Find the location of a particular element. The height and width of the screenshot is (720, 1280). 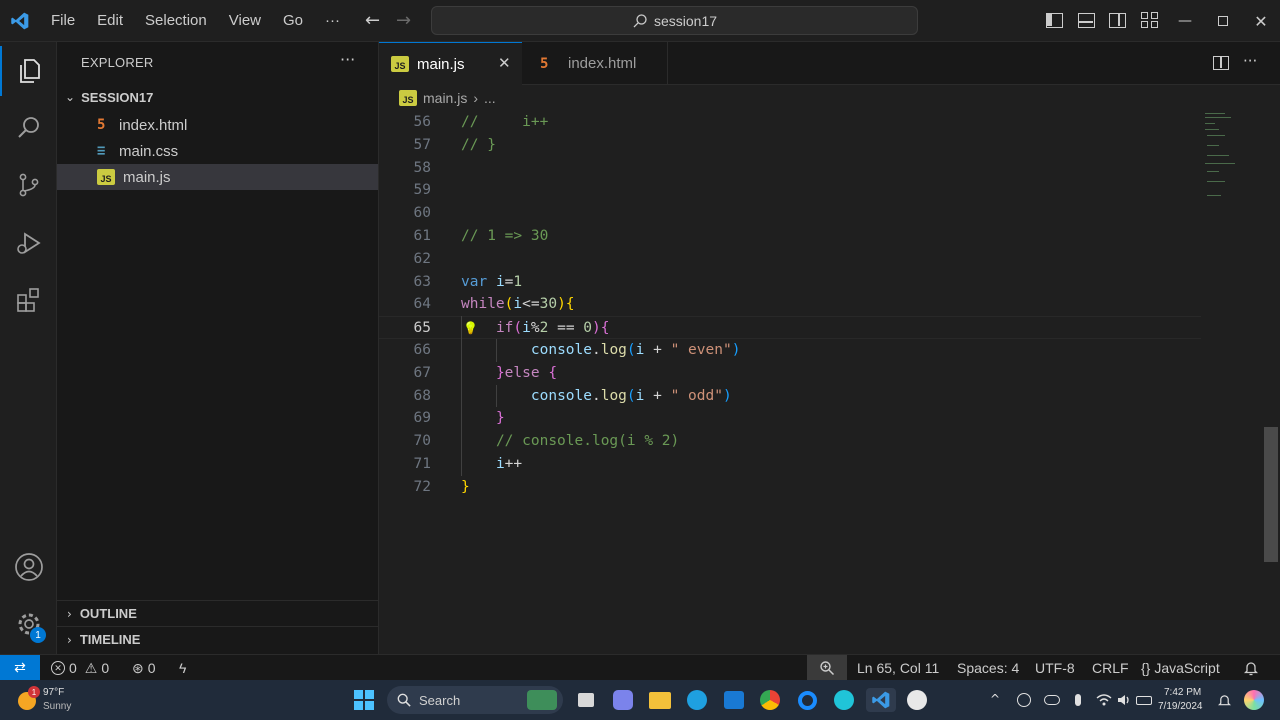

clock-date: 7/19/2024 is located at coordinates (1180, 706).